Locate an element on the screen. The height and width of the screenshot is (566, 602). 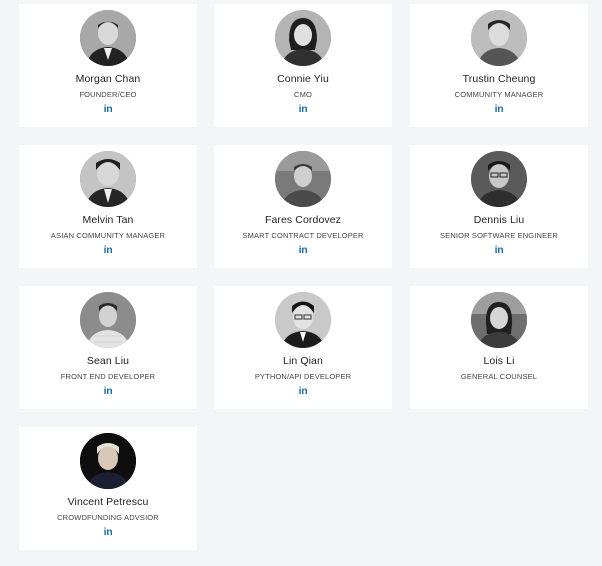
team-member-card: Connie Yiu CMO in is located at coordinates (303, 65).